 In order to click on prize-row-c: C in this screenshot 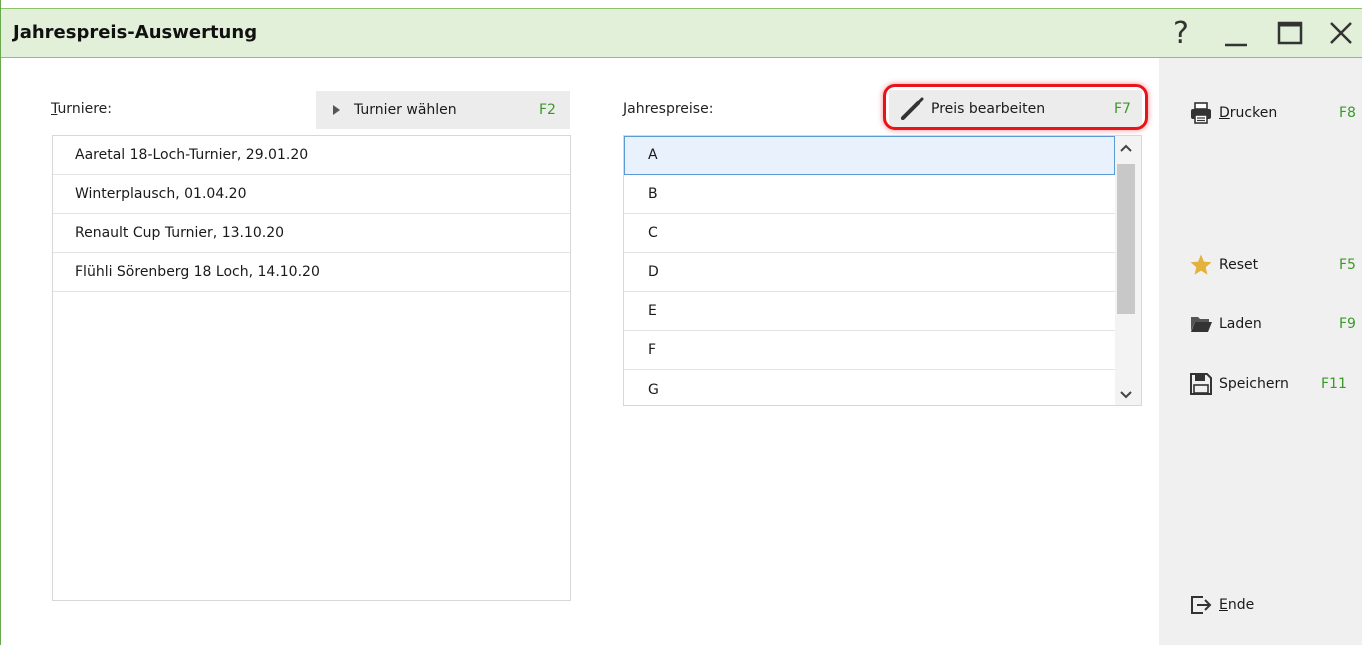, I will do `click(869, 233)`.